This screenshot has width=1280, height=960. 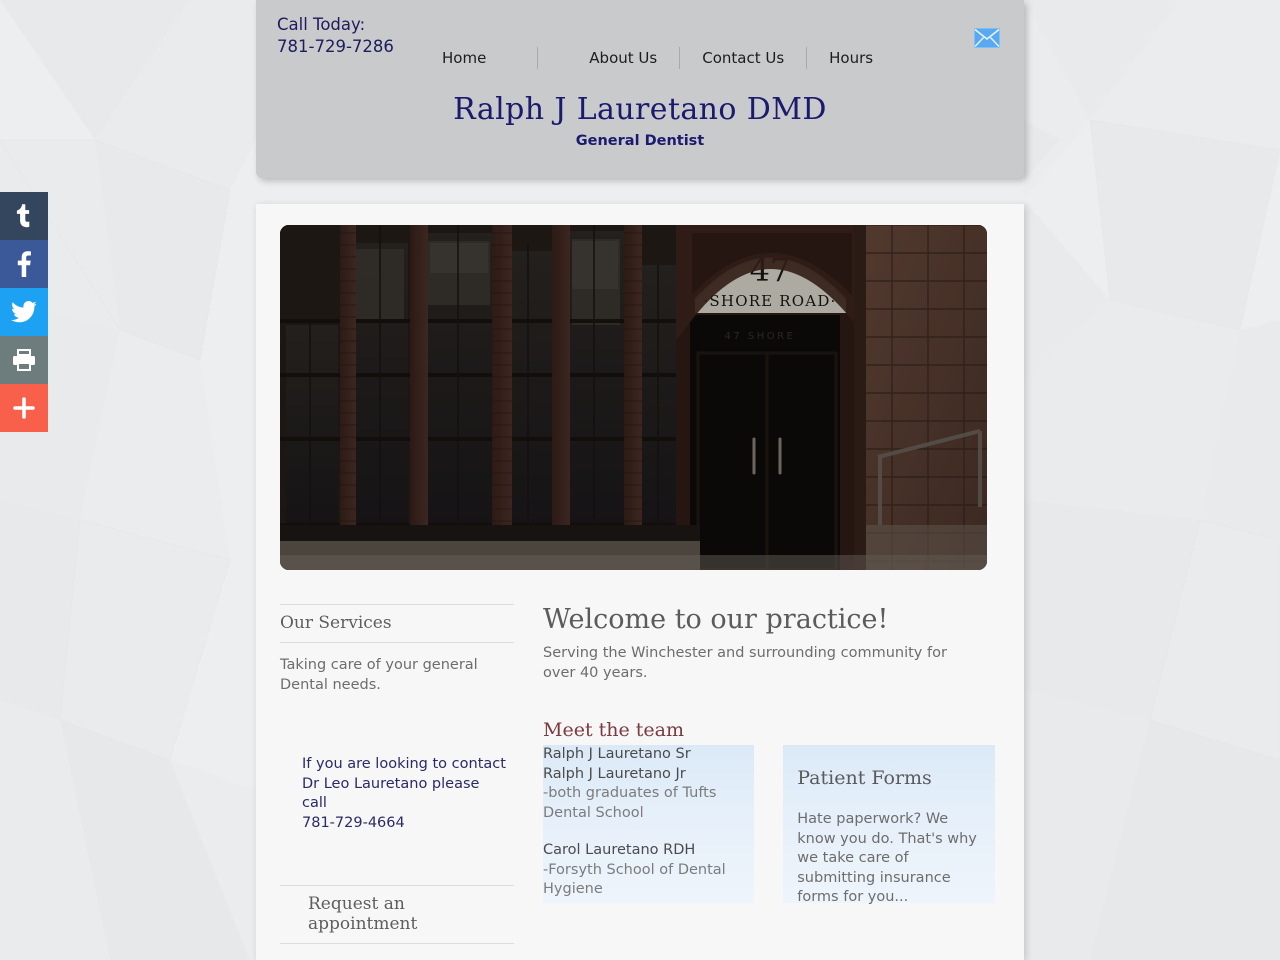 I want to click on envelope-icon, so click(x=987, y=40).